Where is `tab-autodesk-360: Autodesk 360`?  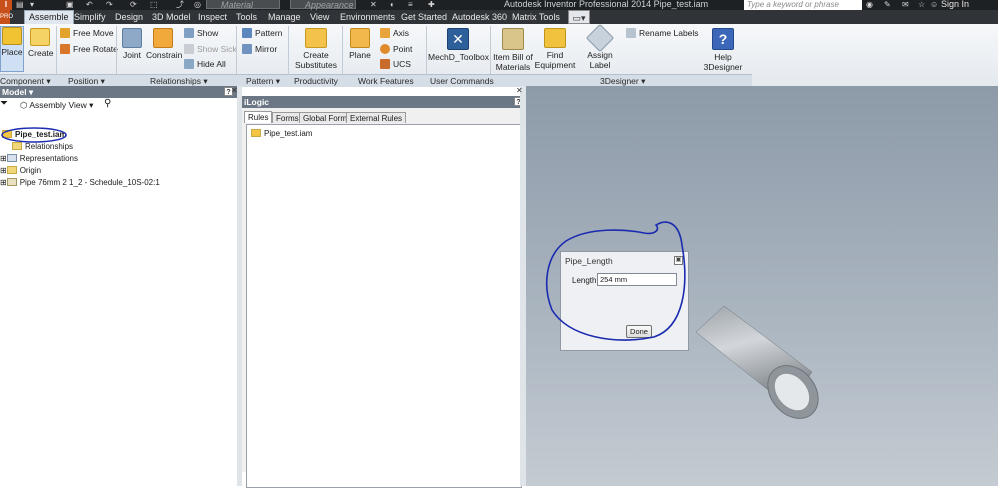
tab-autodesk-360: Autodesk 360 is located at coordinates (479, 17).